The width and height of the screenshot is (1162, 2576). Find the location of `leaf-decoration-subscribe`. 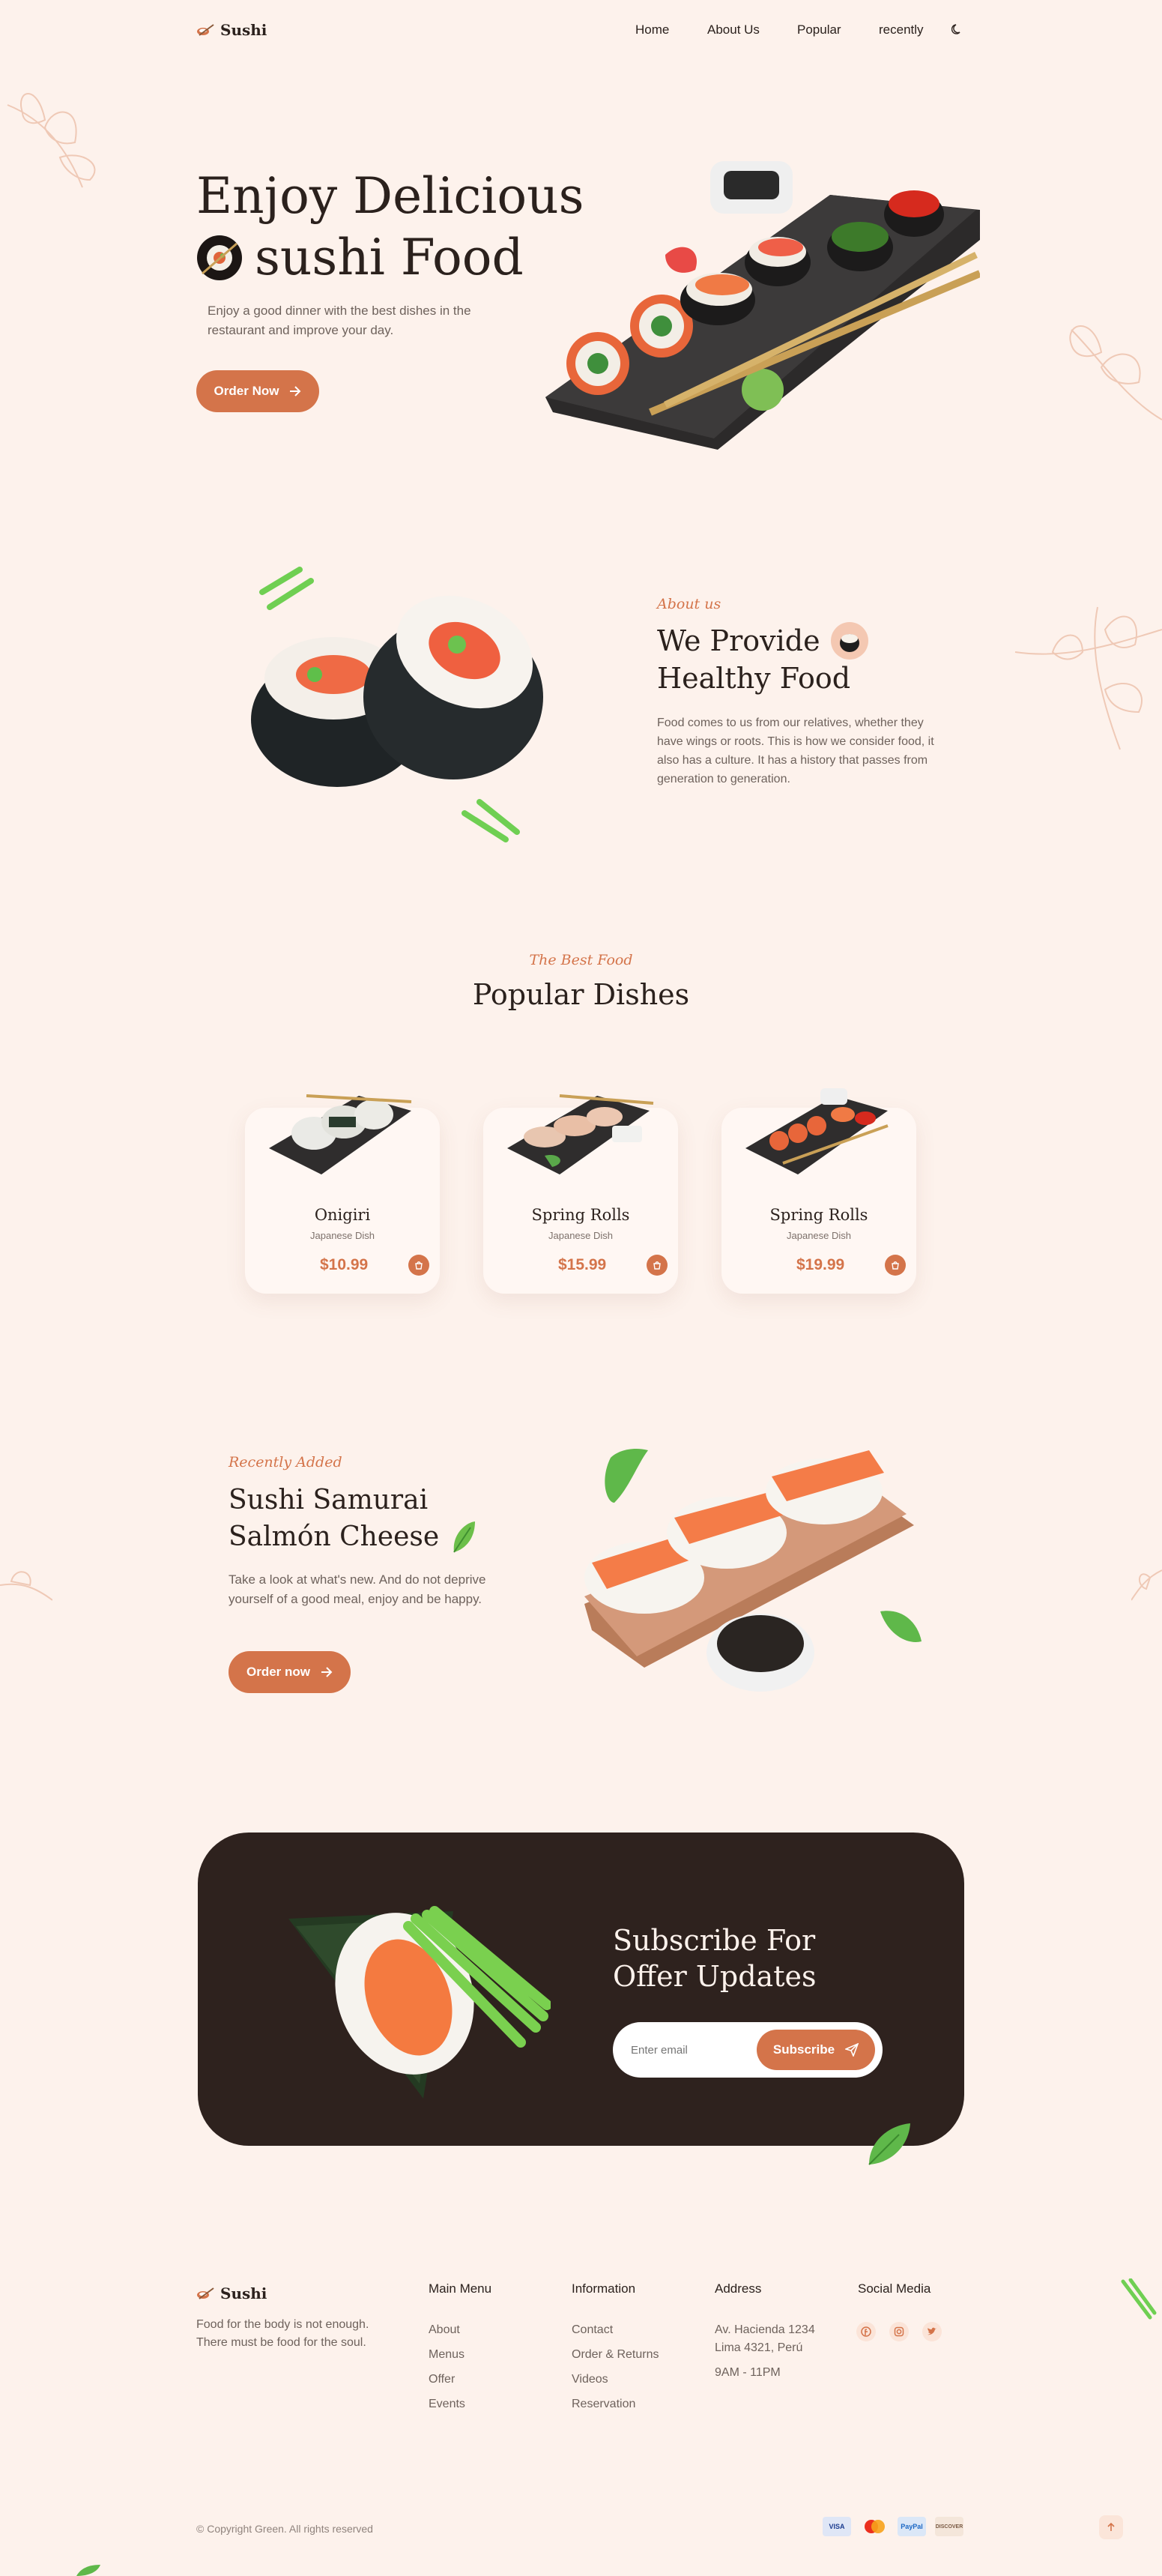

leaf-decoration-subscribe is located at coordinates (889, 2144).